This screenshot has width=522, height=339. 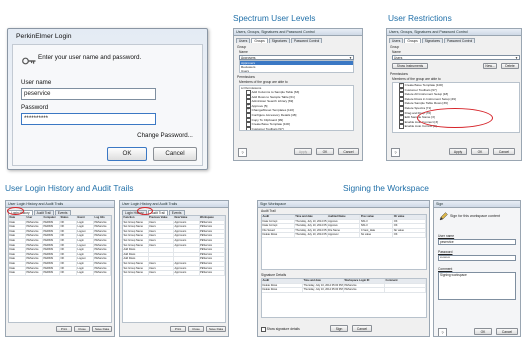 What do you see at coordinates (377, 217) in the screenshot?
I see `column-header: Prev value` at bounding box center [377, 217].